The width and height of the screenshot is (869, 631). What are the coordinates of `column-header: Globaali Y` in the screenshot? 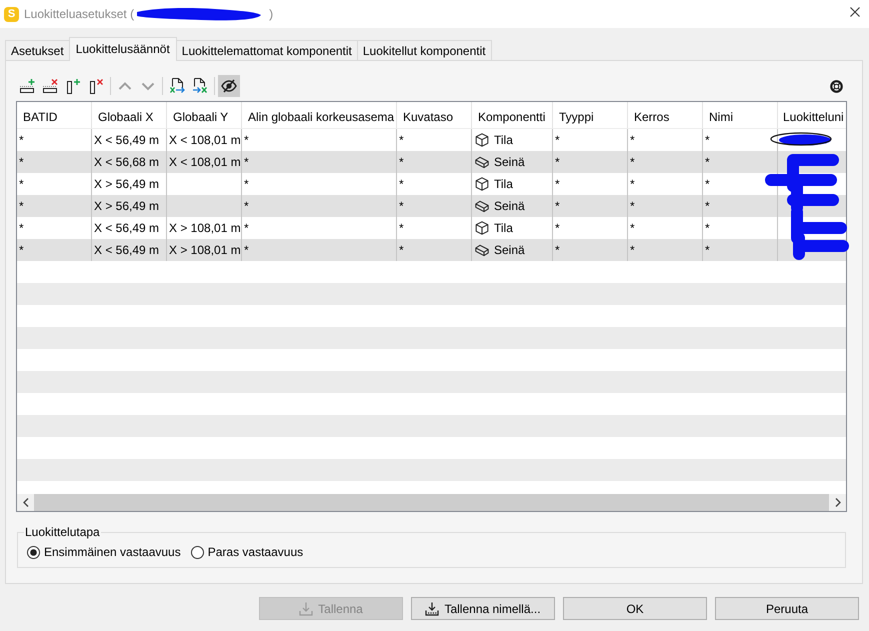 It's located at (204, 115).